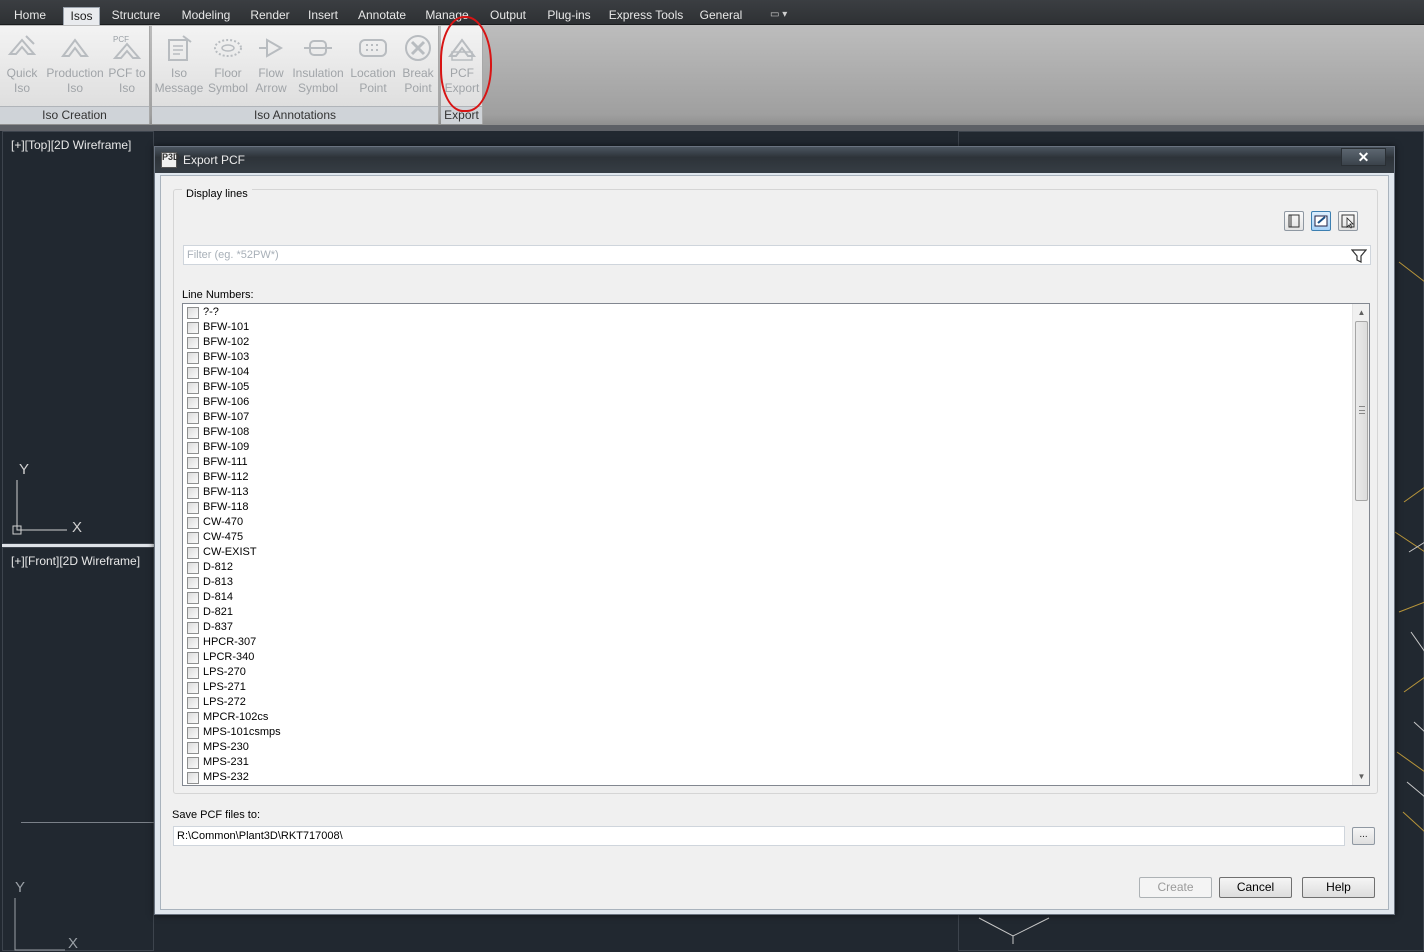 The height and width of the screenshot is (952, 1424). Describe the element at coordinates (318, 64) in the screenshot. I see `insulation-symbol-button: Insulation Symbol` at that location.